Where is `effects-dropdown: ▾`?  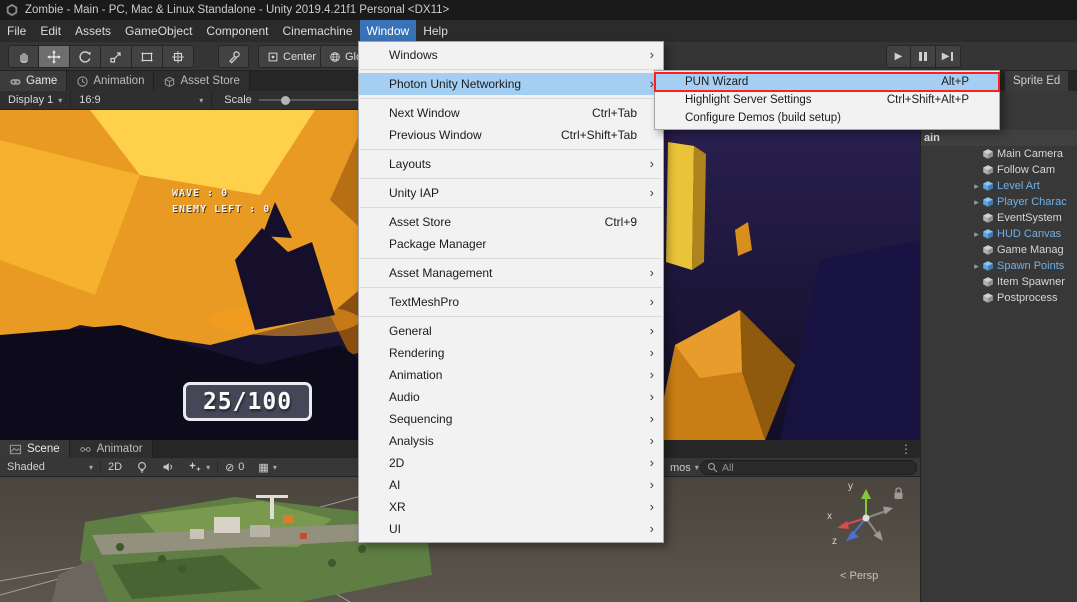 effects-dropdown: ▾ is located at coordinates (199, 467).